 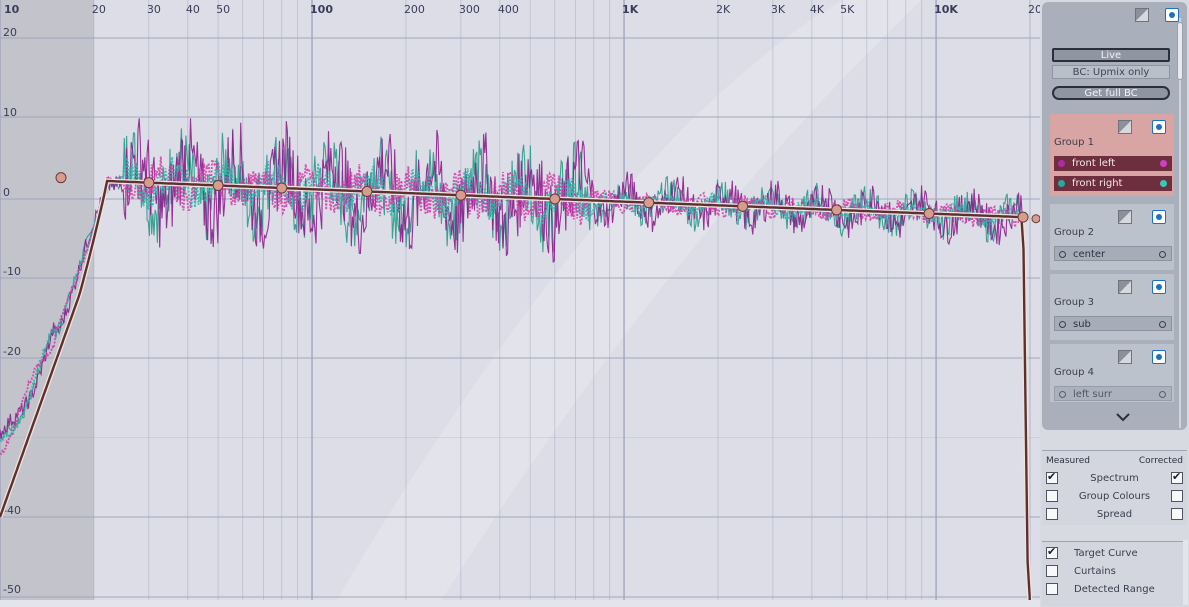 I want to click on spread-measured-checkbox, so click(x=1052, y=514).